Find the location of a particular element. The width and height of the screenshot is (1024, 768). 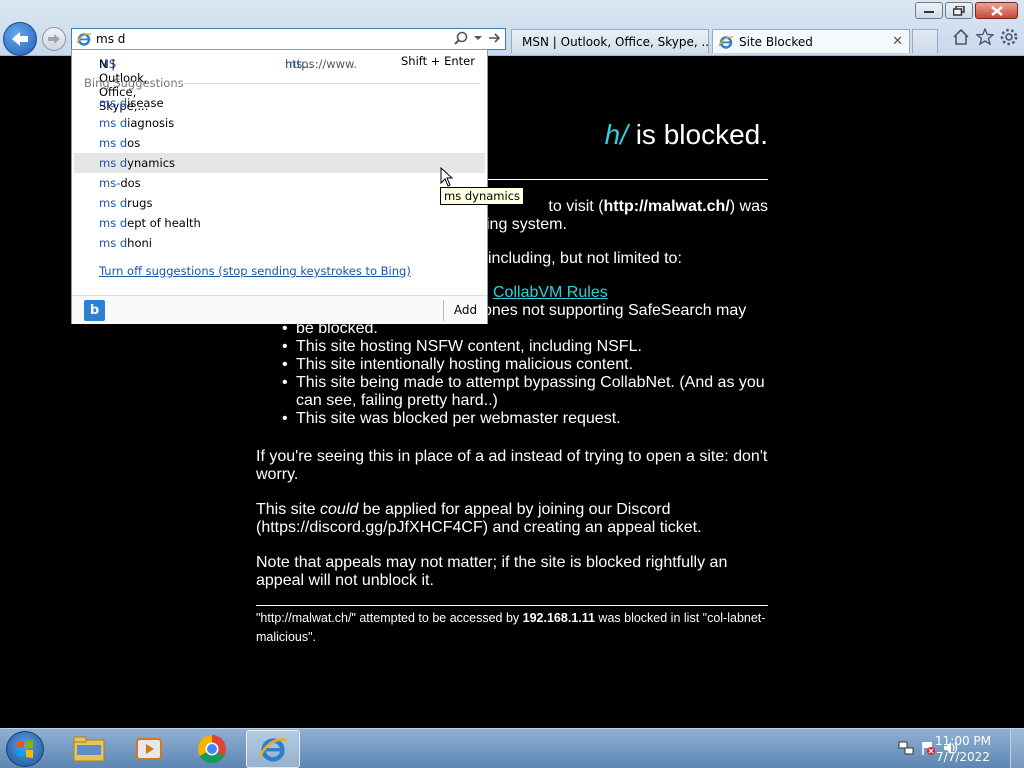

window-controls is located at coordinates (966, 10).